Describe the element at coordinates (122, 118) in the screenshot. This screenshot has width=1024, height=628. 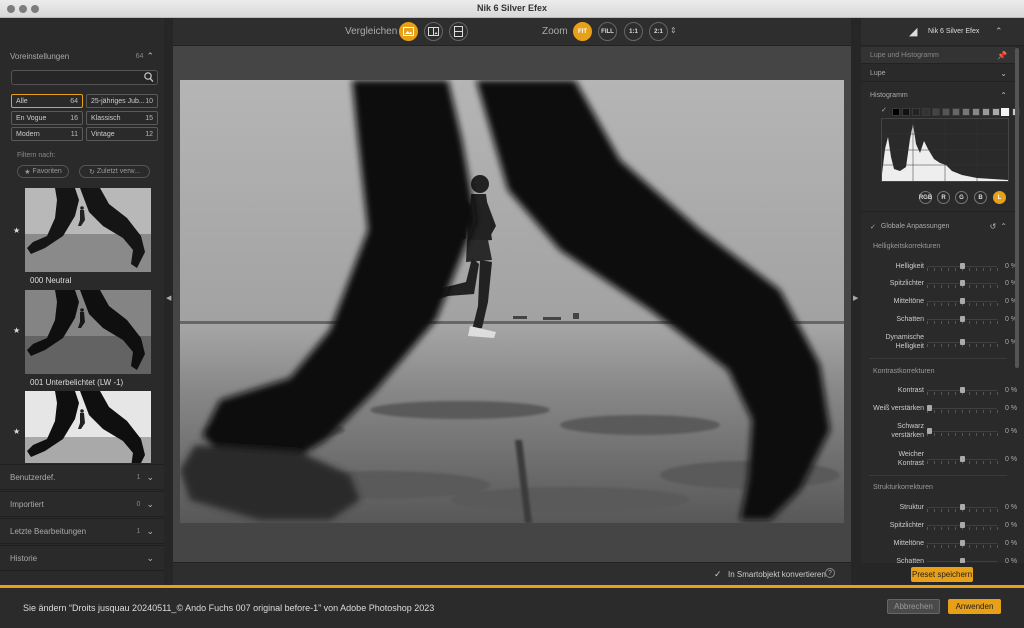
I see `preset-filter-button: Klassisch 15` at that location.